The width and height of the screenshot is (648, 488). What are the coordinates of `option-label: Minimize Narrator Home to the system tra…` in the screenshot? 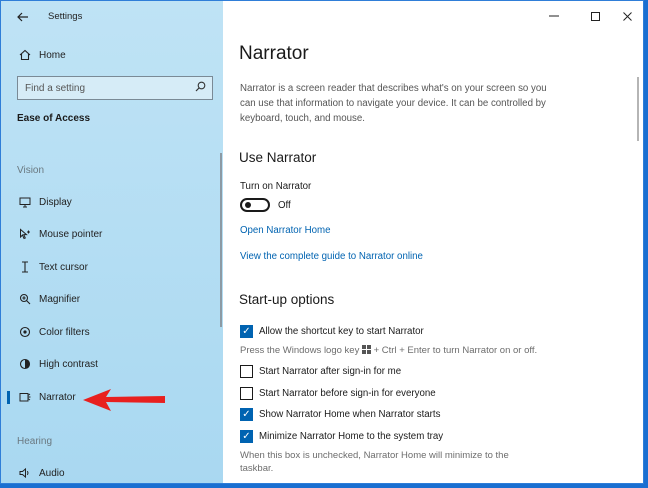 It's located at (351, 436).